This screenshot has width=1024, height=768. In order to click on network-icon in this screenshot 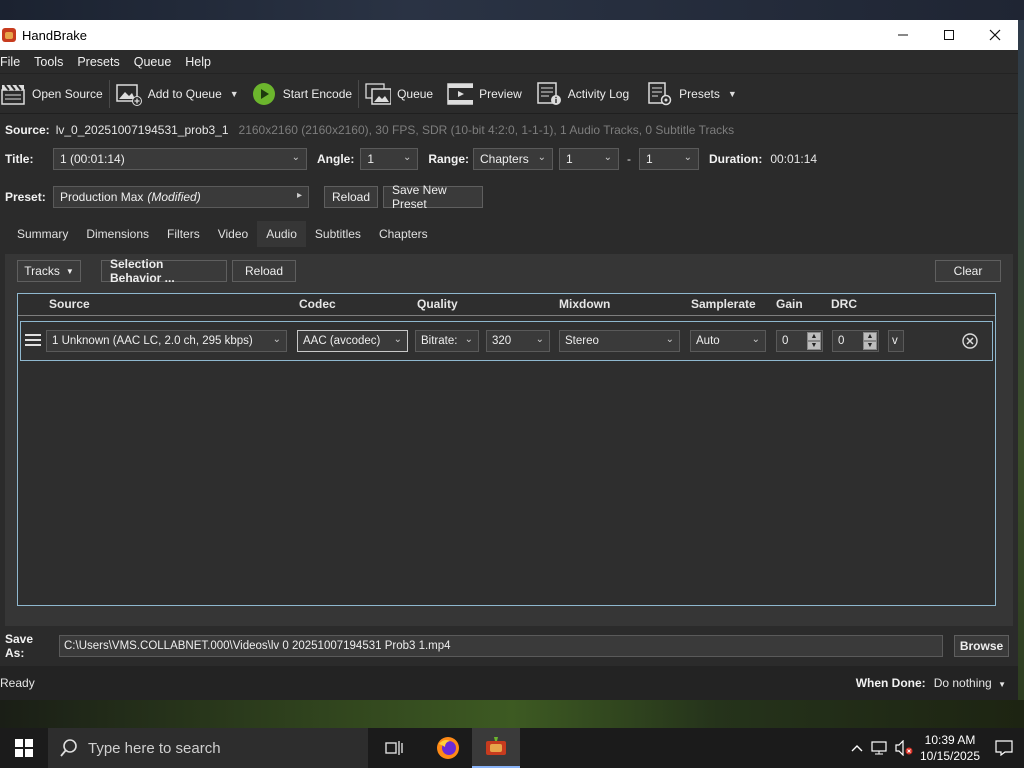, I will do `click(880, 748)`.